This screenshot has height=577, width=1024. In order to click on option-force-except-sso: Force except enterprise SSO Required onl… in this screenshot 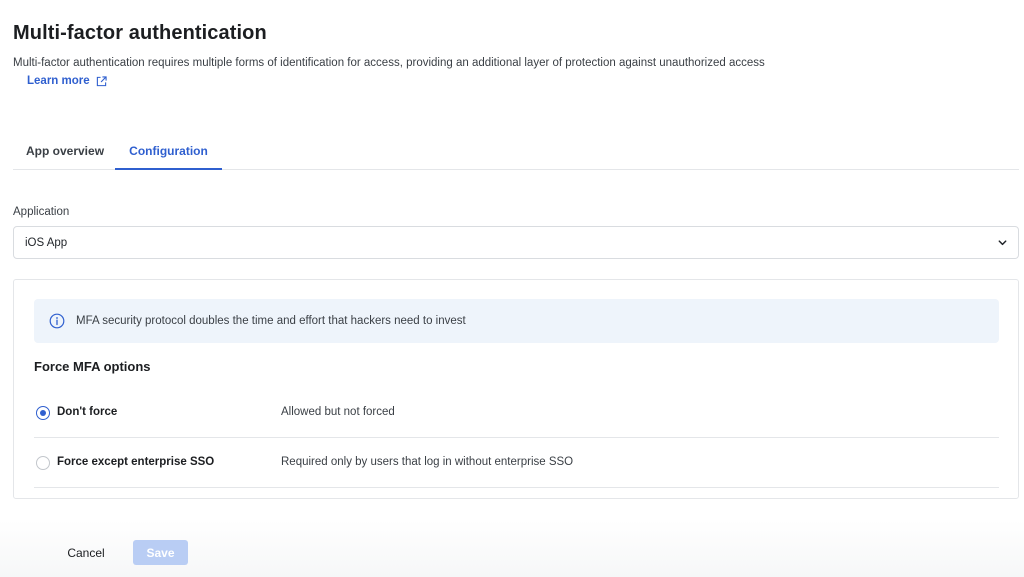, I will do `click(516, 463)`.